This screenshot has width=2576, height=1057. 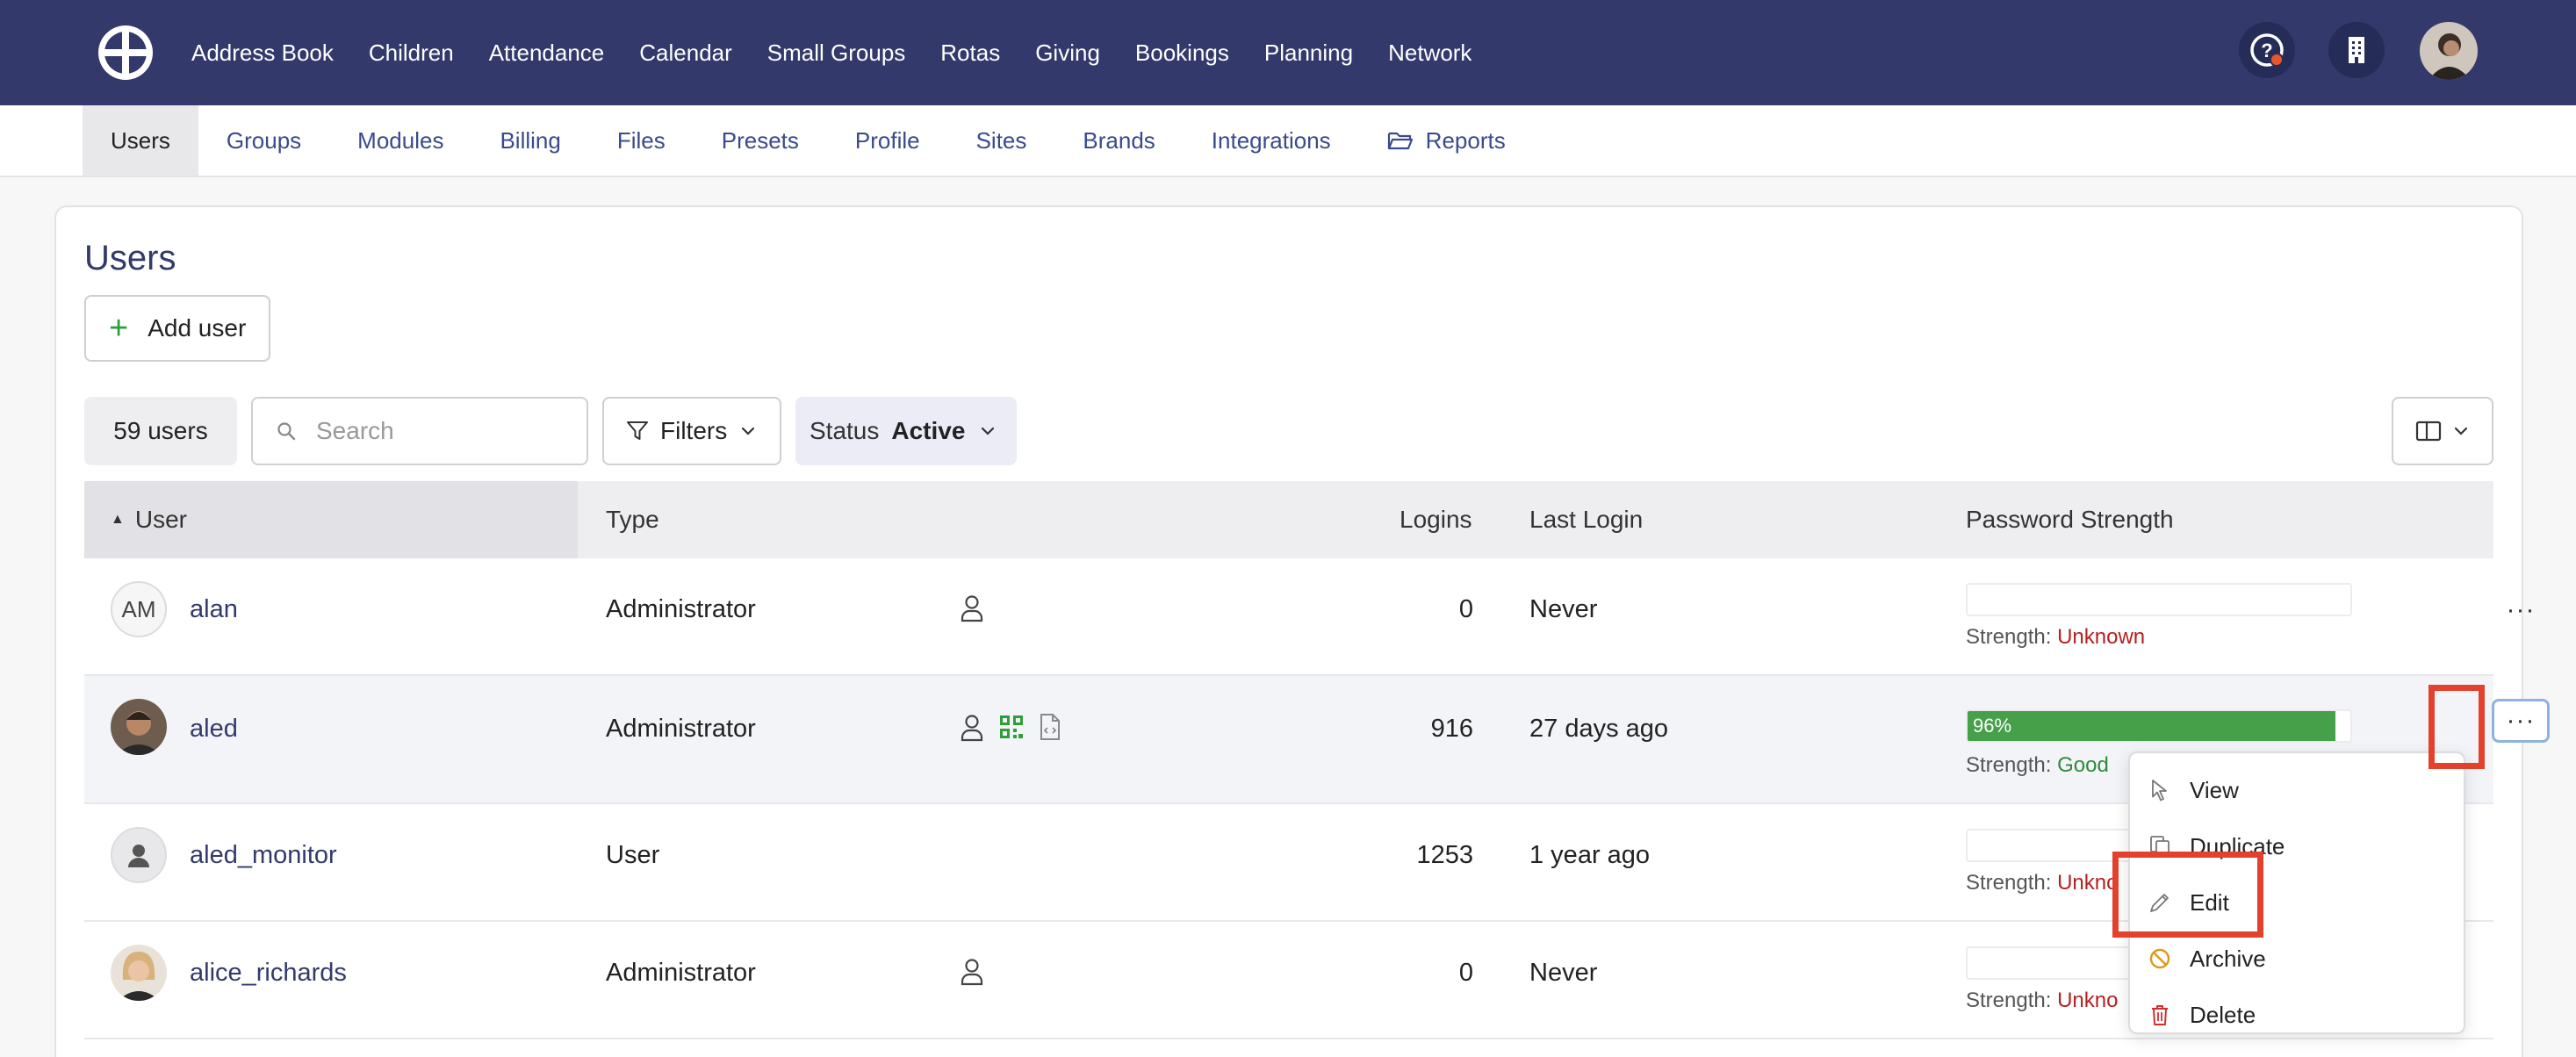 I want to click on profile-photo-icon, so click(x=2449, y=51).